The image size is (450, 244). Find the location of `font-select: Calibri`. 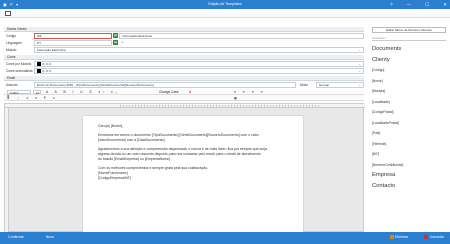

font-select: Calibri is located at coordinates (19, 91).